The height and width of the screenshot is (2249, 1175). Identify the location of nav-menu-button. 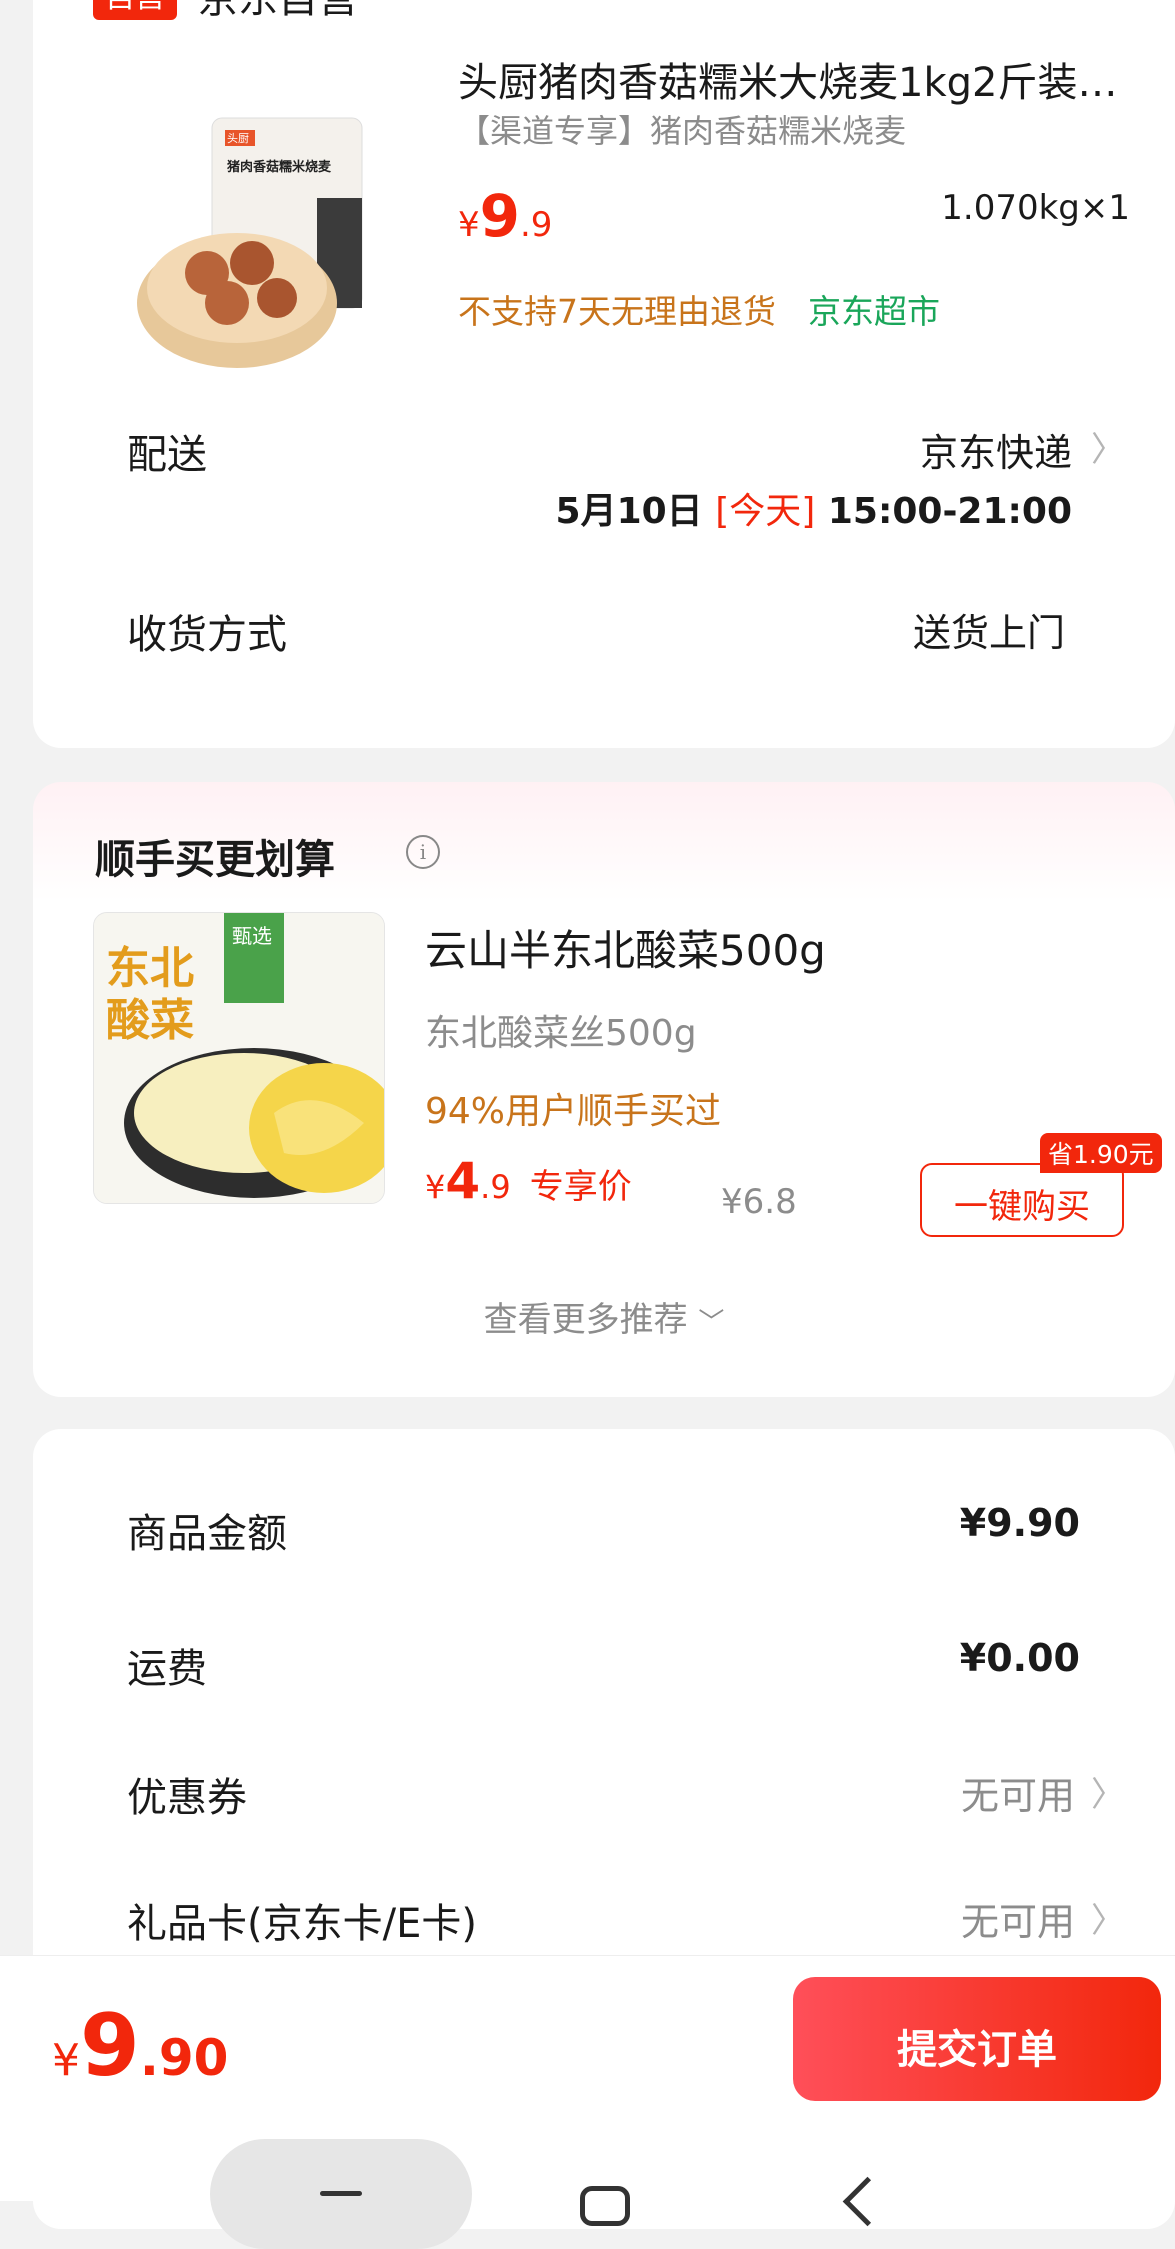
(341, 2194).